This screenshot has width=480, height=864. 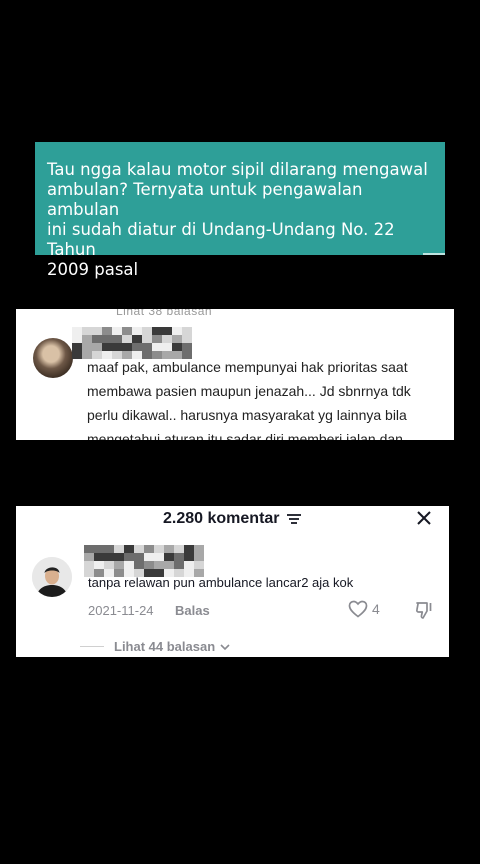 I want to click on close-icon, so click(x=424, y=518).